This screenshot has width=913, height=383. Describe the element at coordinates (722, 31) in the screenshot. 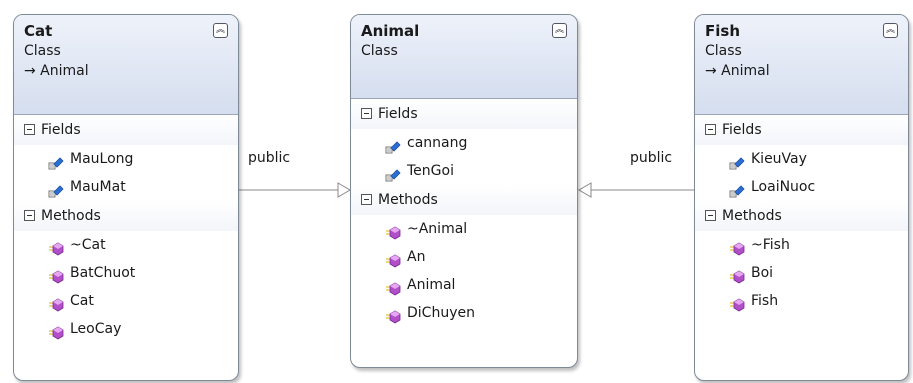

I see `class-name: Fish` at that location.